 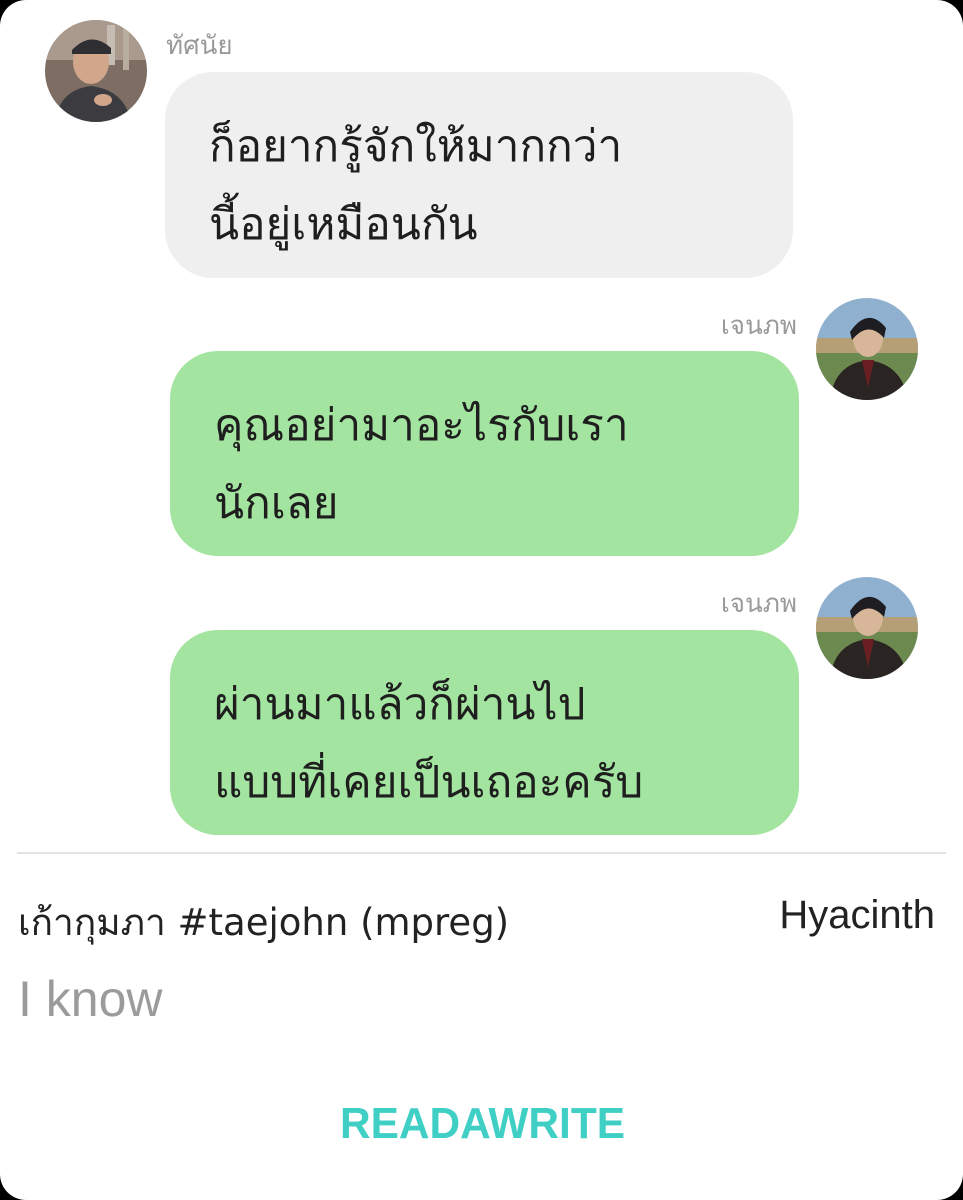 I want to click on readawrite-logo: READAWRITE, so click(x=482, y=1118).